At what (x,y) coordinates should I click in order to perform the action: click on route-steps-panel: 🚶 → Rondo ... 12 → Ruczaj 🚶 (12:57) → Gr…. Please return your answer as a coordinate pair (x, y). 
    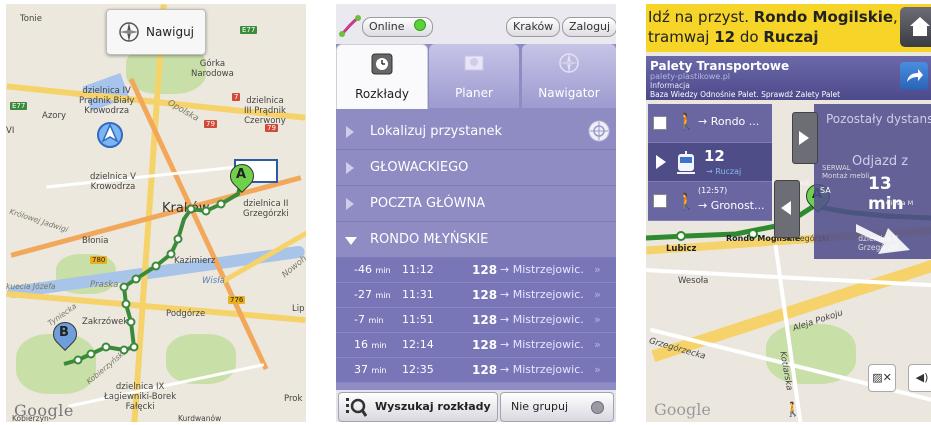
    Looking at the image, I should click on (710, 169).